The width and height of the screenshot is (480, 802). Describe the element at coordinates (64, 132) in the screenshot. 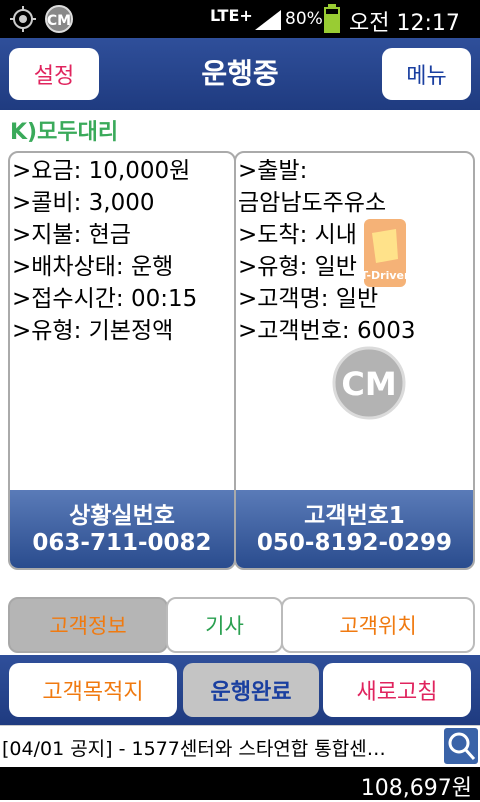

I see `company-name: K)모두대리` at that location.